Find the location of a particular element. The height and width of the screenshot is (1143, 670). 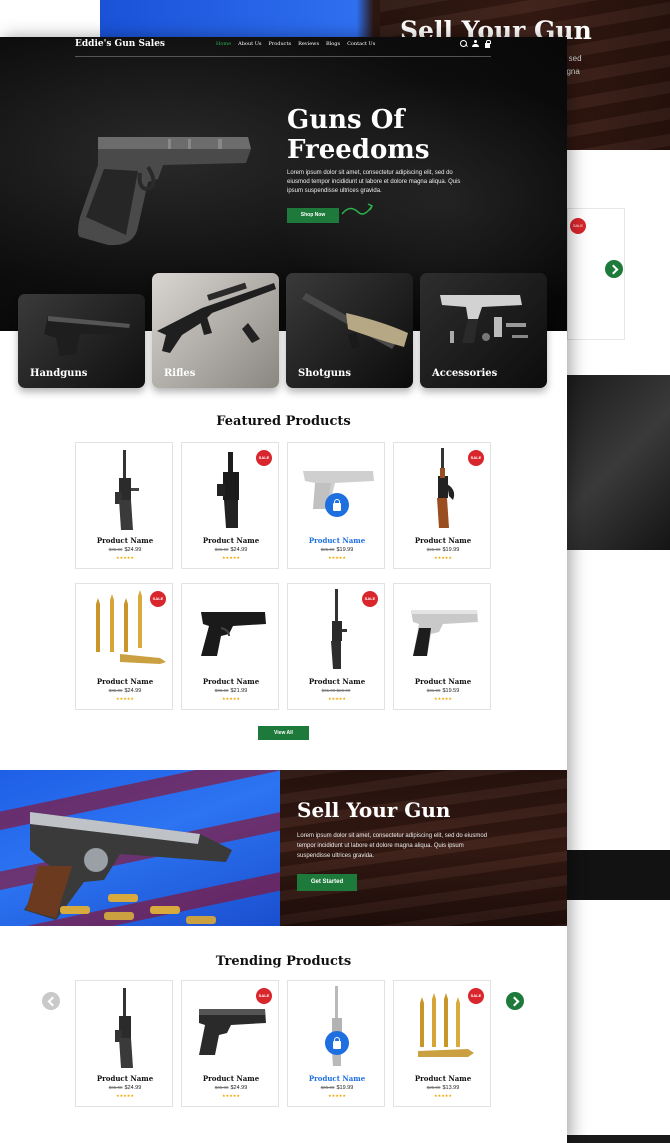

product-price: $25.00 $13.99 is located at coordinates (443, 1088).